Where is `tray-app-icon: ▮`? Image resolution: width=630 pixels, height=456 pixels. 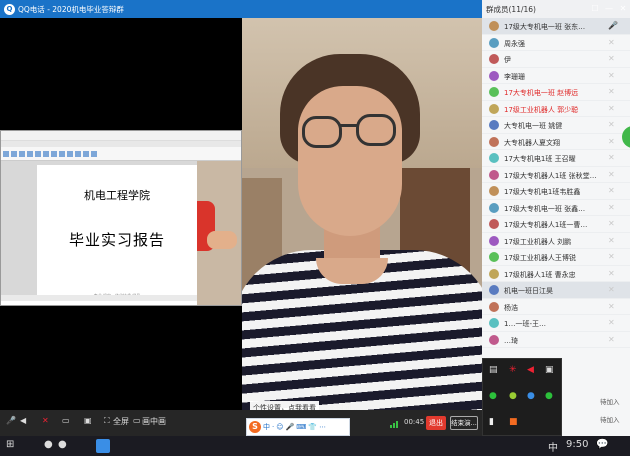
tray-app-icon: ▮ is located at coordinates (491, 422).